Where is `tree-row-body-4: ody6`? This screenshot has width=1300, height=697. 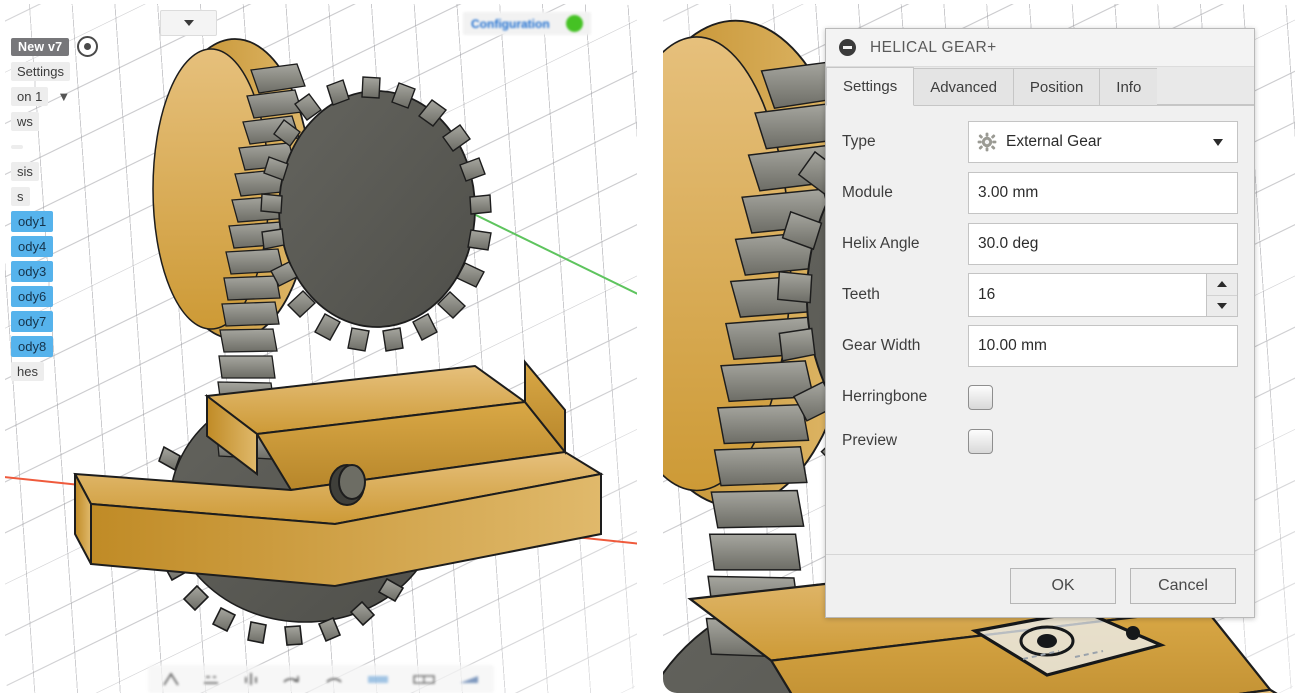
tree-row-body-4: ody6 is located at coordinates (53, 296).